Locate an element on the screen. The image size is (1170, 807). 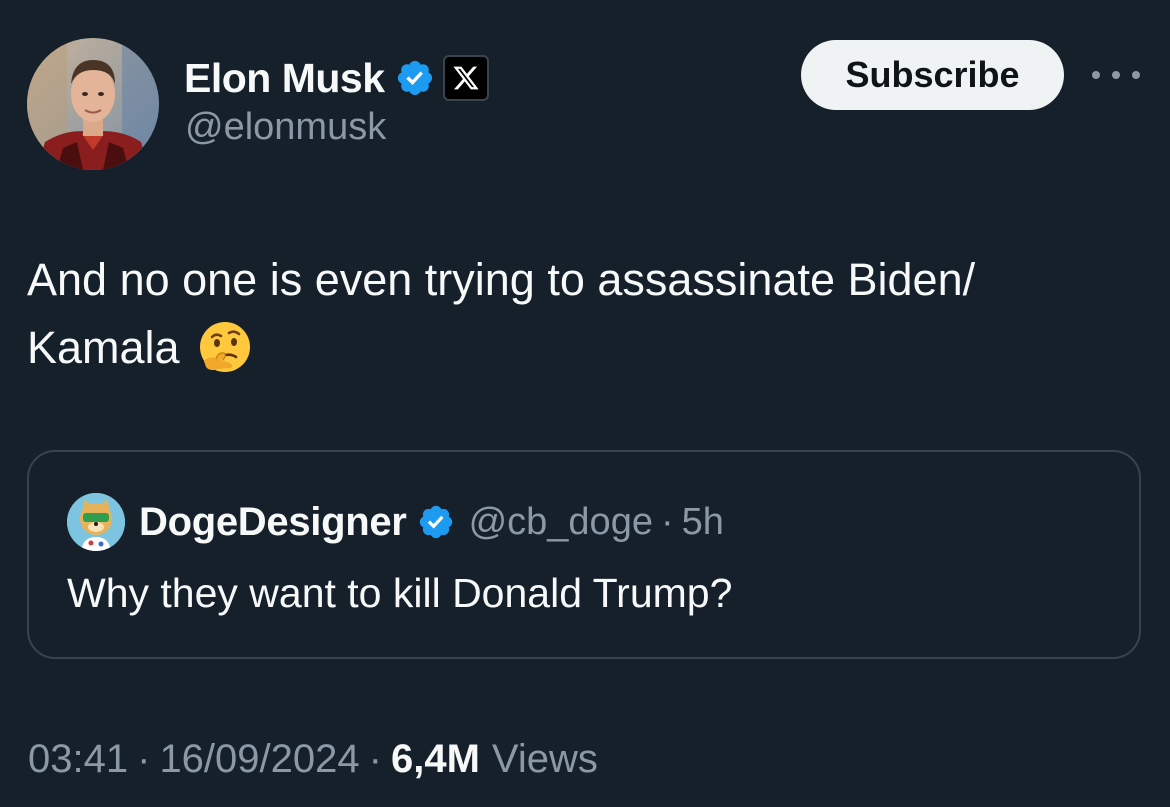
quoted-tweet-text: Why they want to kill Donald Trump? is located at coordinates (400, 593).